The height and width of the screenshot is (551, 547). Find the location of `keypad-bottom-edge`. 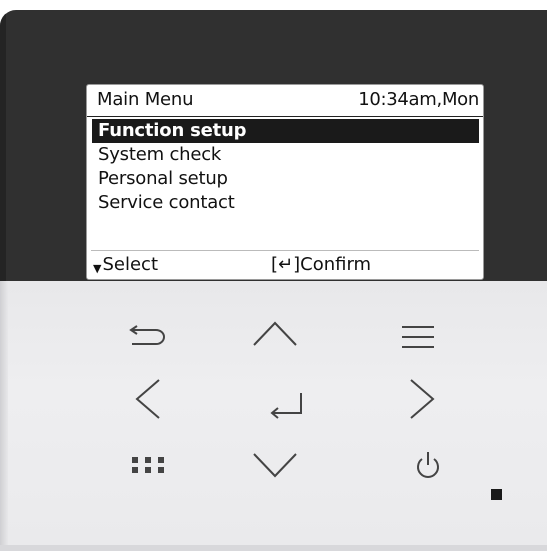

keypad-bottom-edge is located at coordinates (273, 548).